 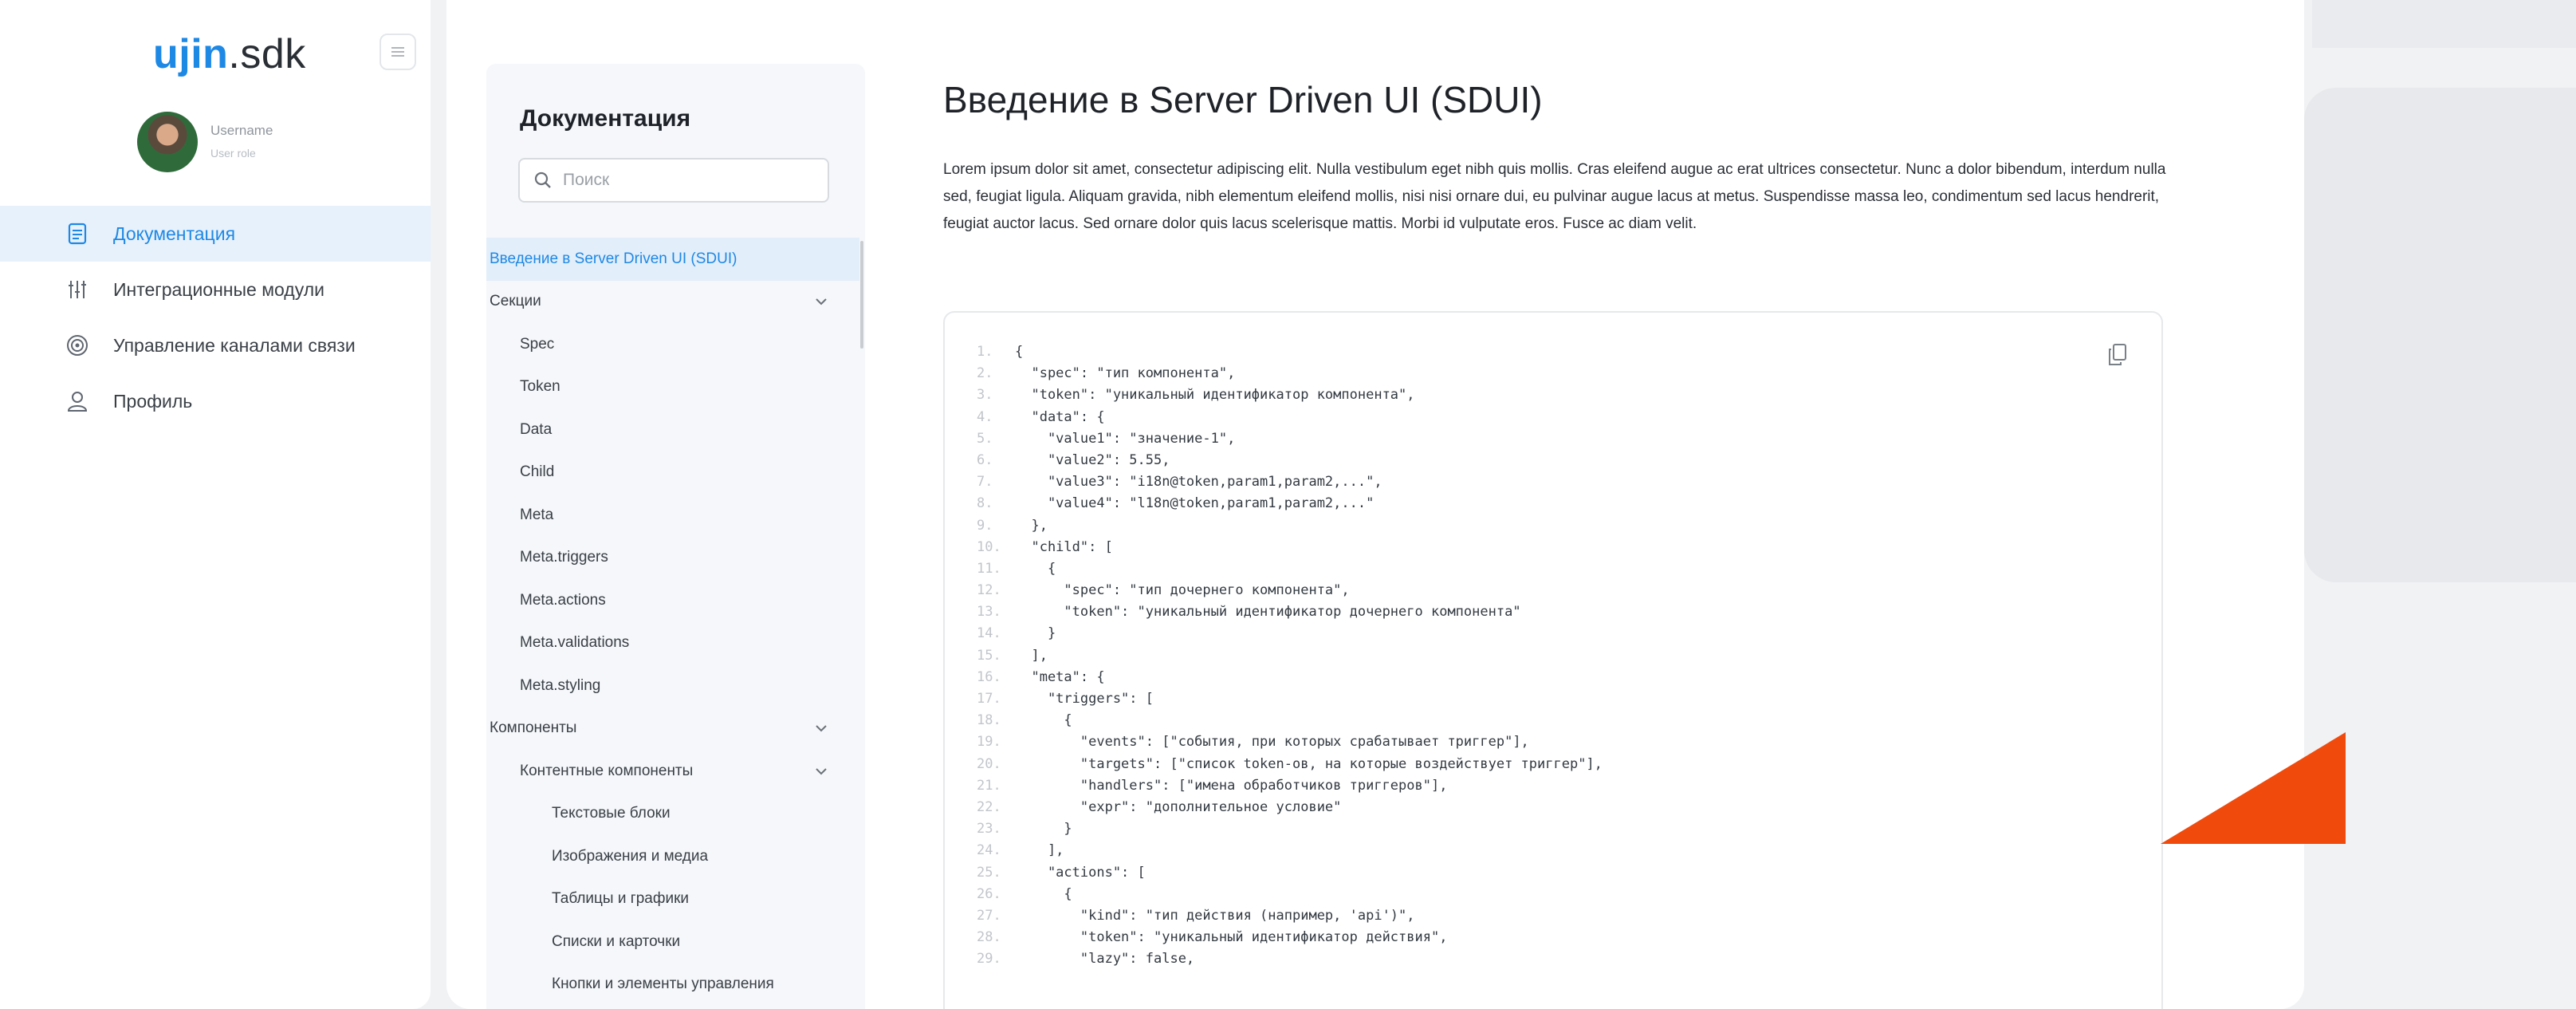 What do you see at coordinates (673, 771) in the screenshot?
I see `tree-item-content-components: Контентные компоненты` at bounding box center [673, 771].